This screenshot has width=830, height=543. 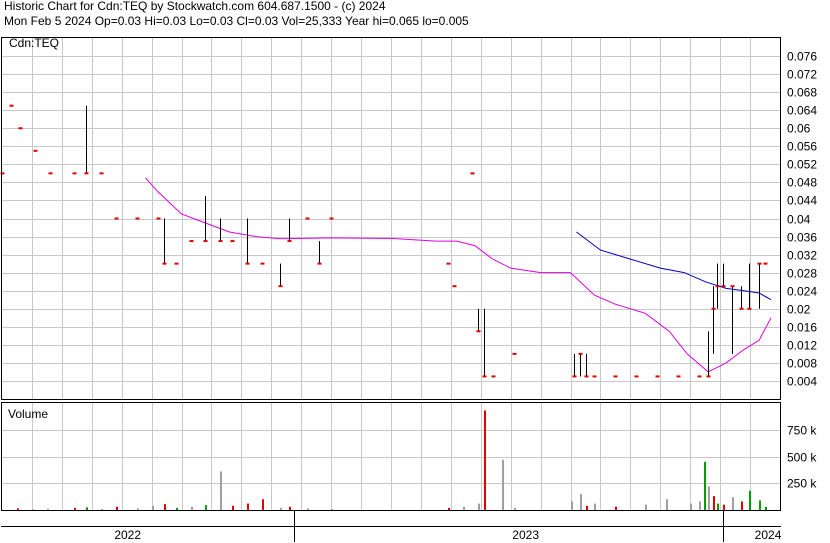 What do you see at coordinates (802, 364) in the screenshot?
I see `price-tick-label: 0.008` at bounding box center [802, 364].